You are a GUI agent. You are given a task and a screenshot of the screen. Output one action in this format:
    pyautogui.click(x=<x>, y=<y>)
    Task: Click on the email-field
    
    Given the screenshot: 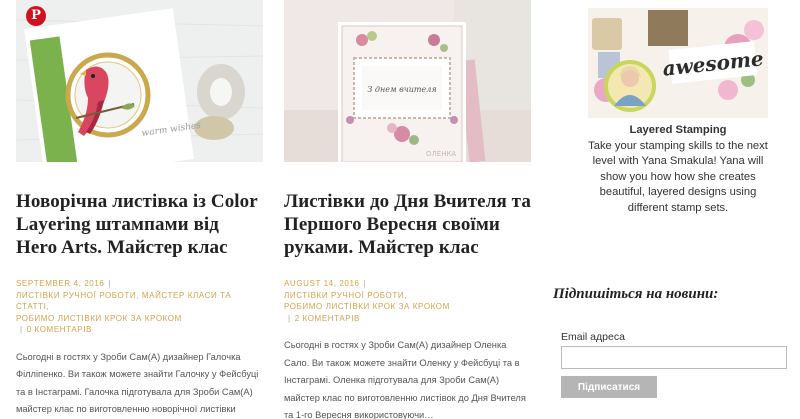 What is the action you would take?
    pyautogui.click(x=674, y=357)
    